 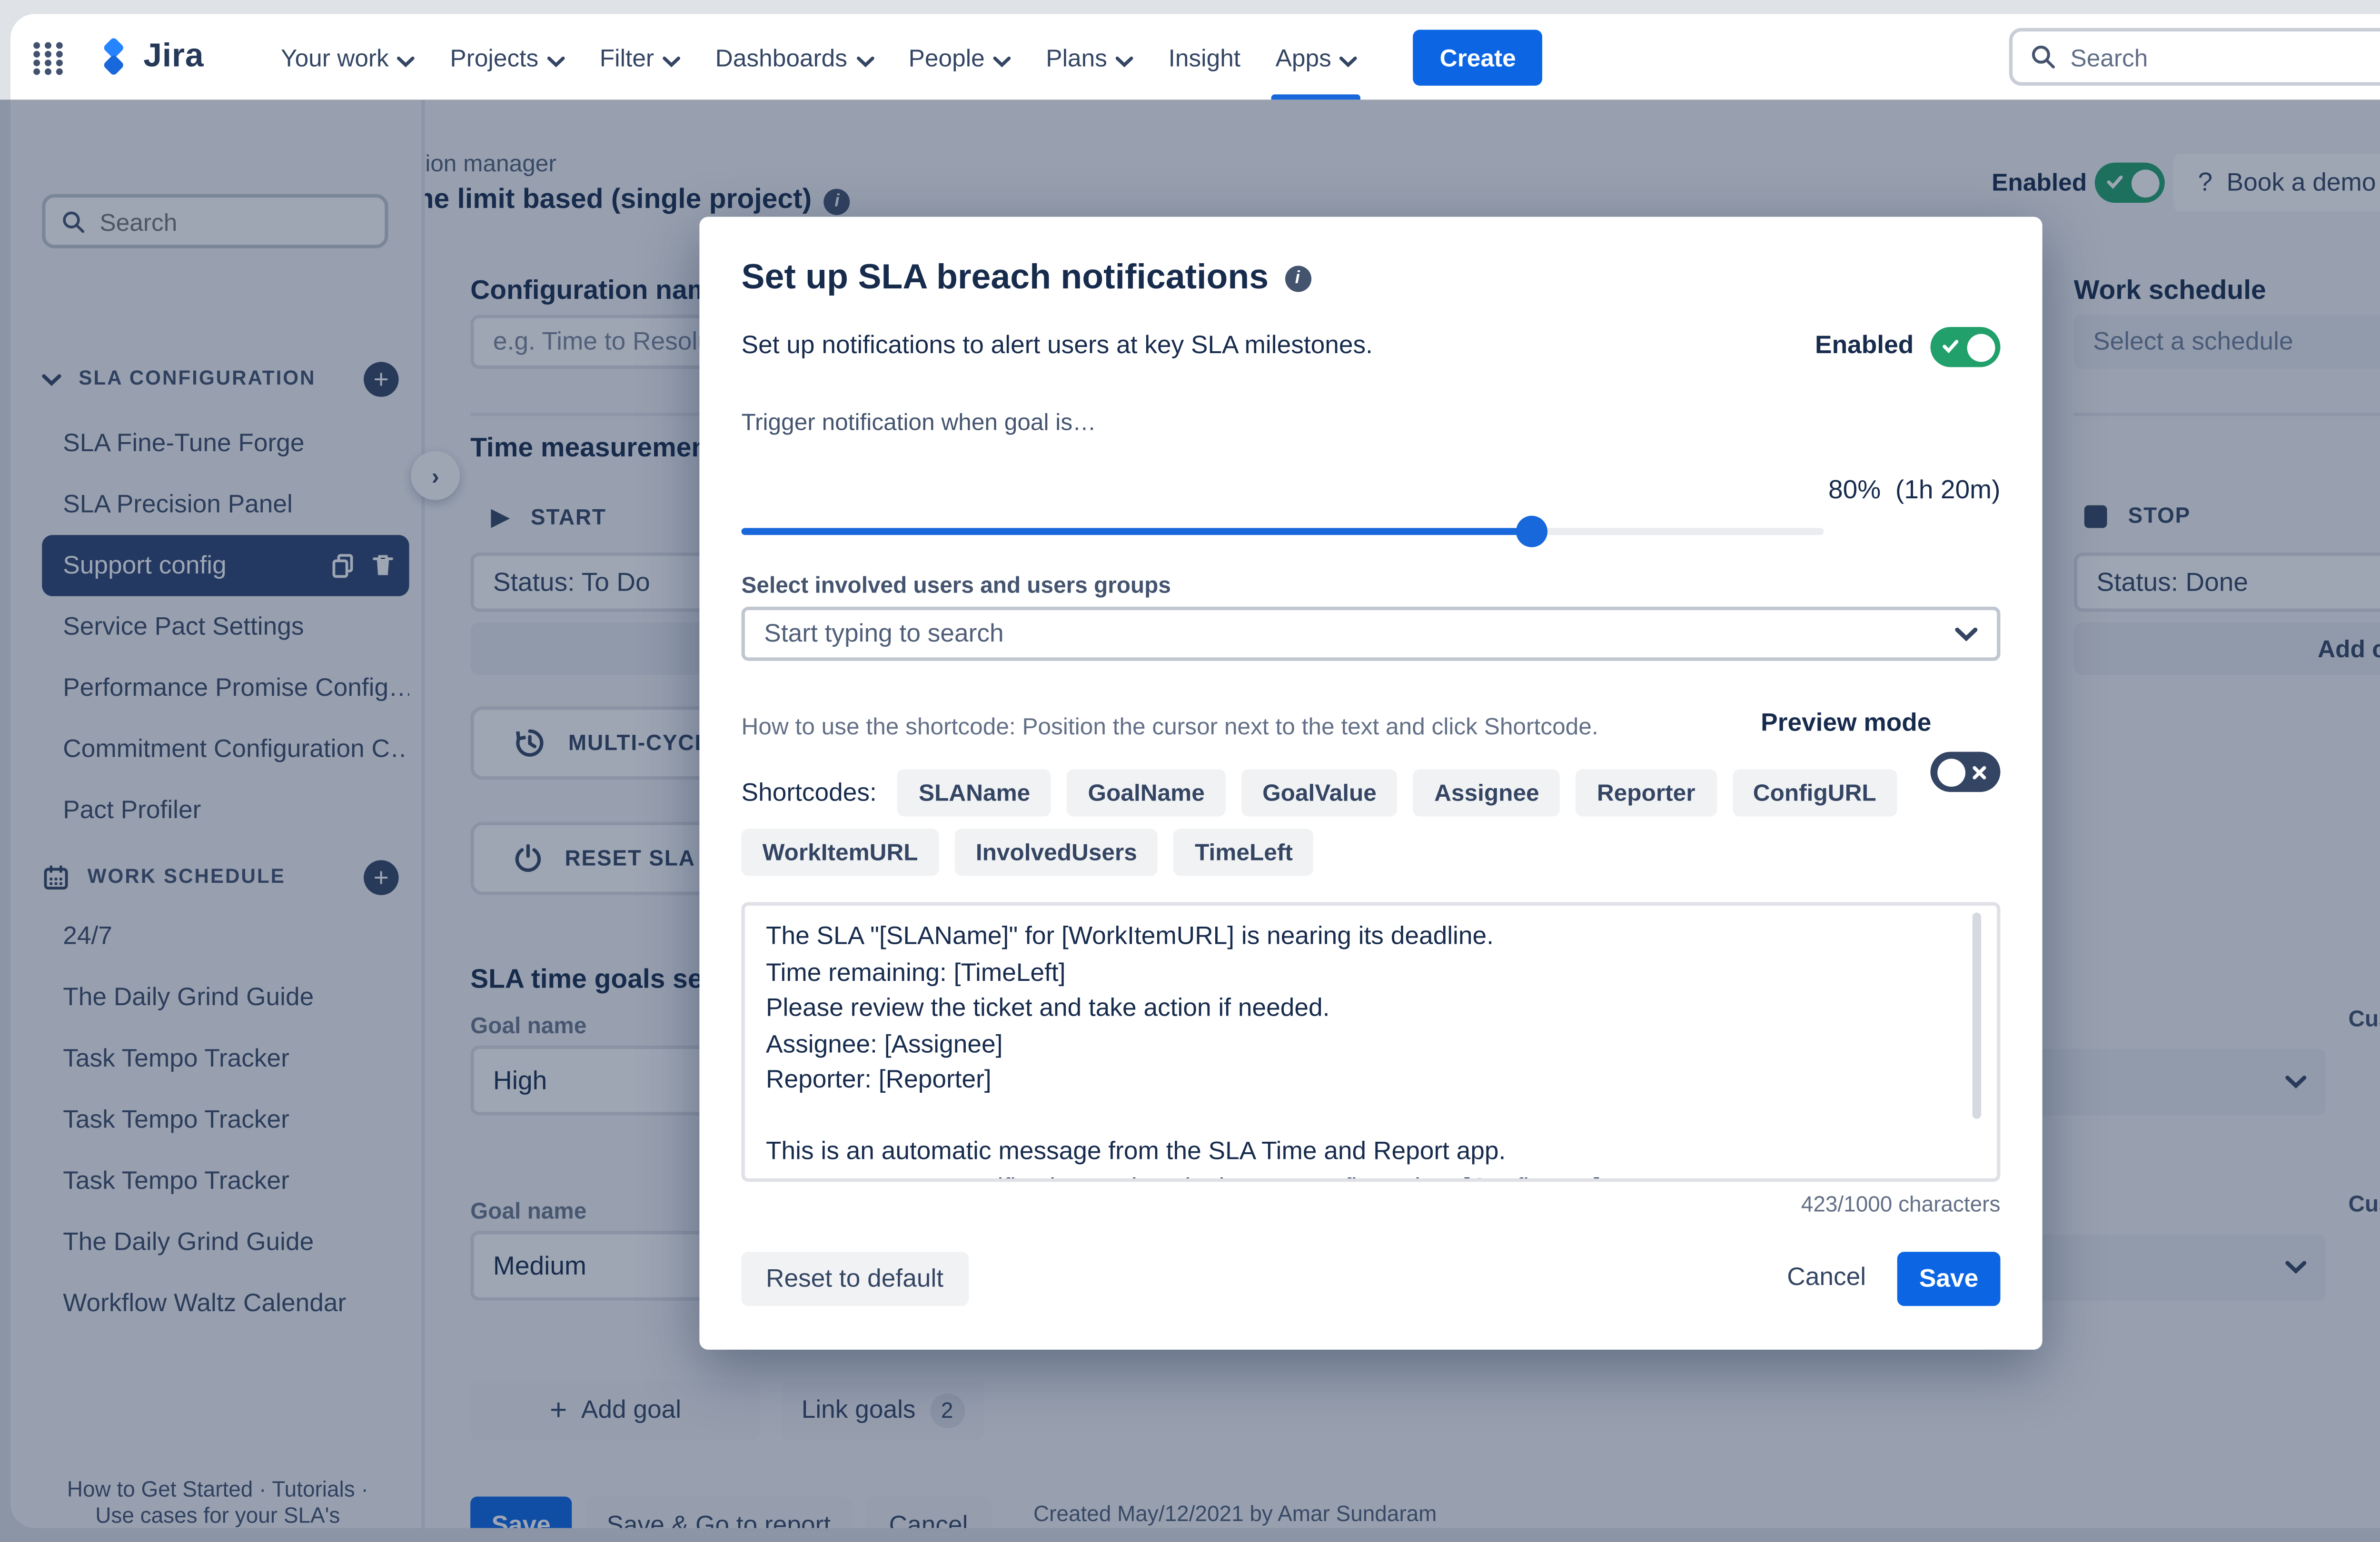 I want to click on notifications-enabled-toggle, so click(x=1966, y=346).